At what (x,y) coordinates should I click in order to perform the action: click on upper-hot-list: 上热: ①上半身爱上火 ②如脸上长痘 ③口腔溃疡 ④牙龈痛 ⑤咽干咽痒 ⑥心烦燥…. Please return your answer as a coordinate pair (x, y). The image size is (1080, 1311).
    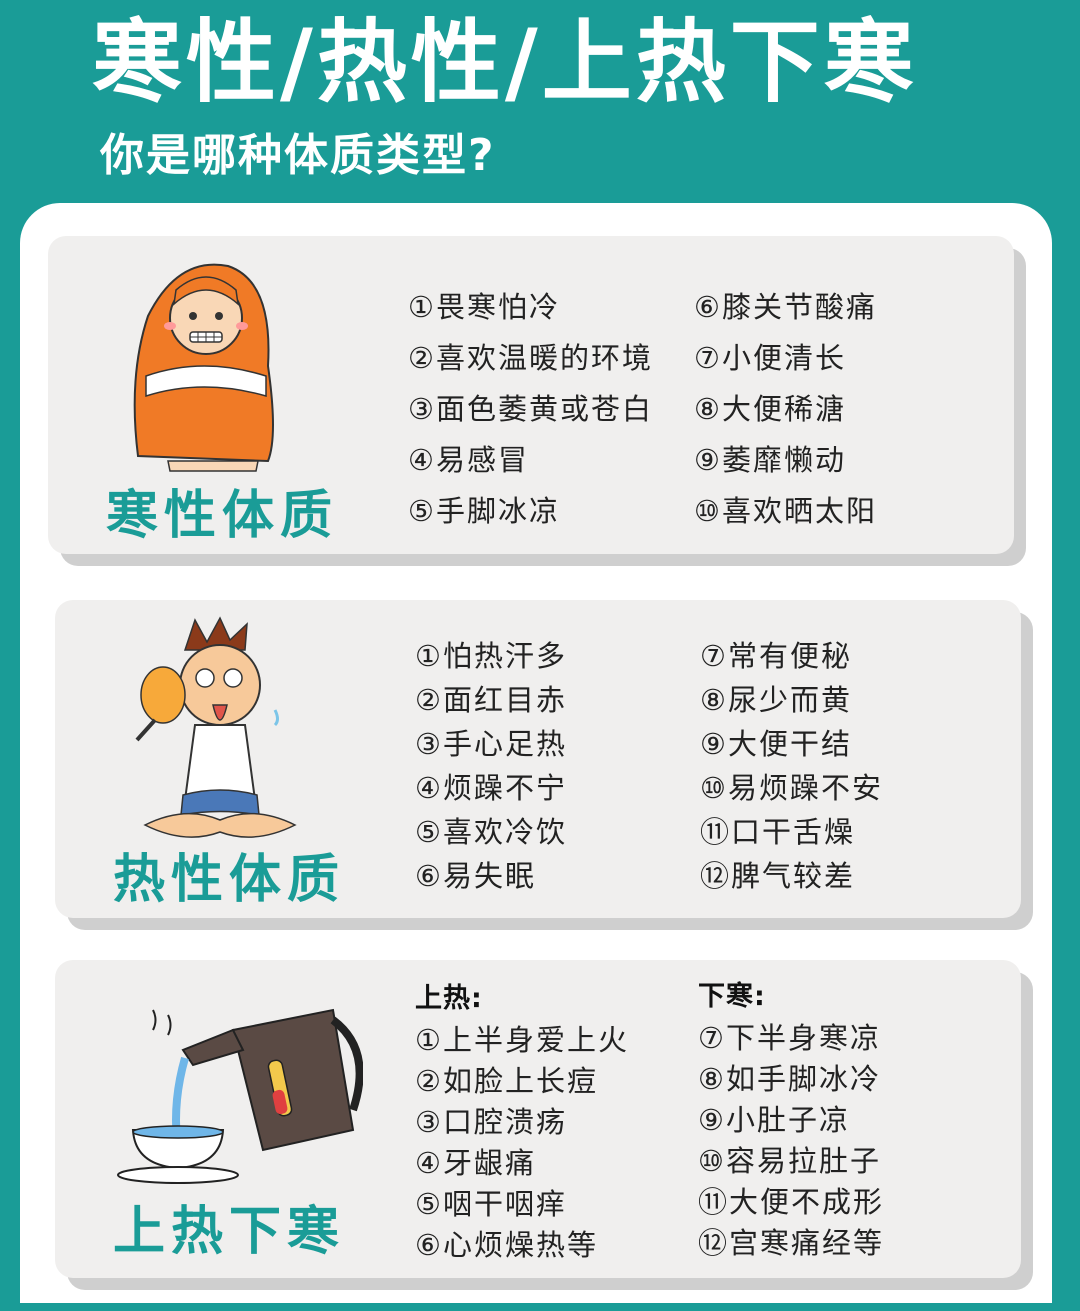
    Looking at the image, I should click on (522, 1125).